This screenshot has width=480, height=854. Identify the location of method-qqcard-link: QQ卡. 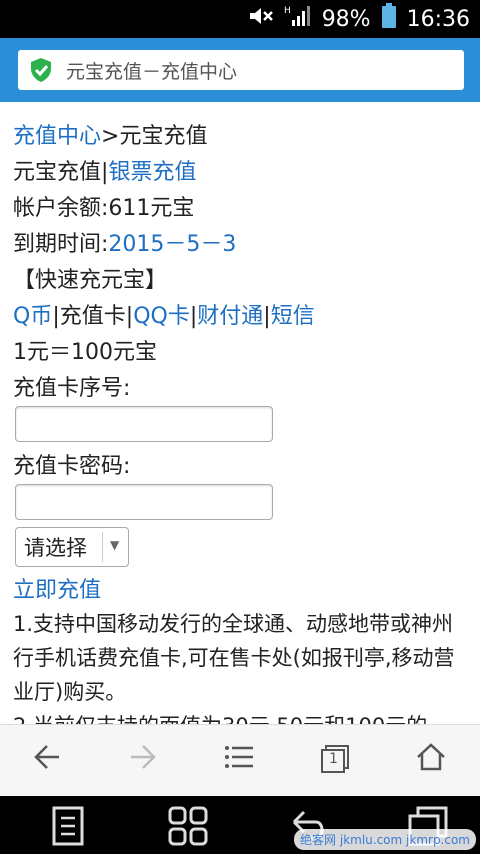
(161, 316).